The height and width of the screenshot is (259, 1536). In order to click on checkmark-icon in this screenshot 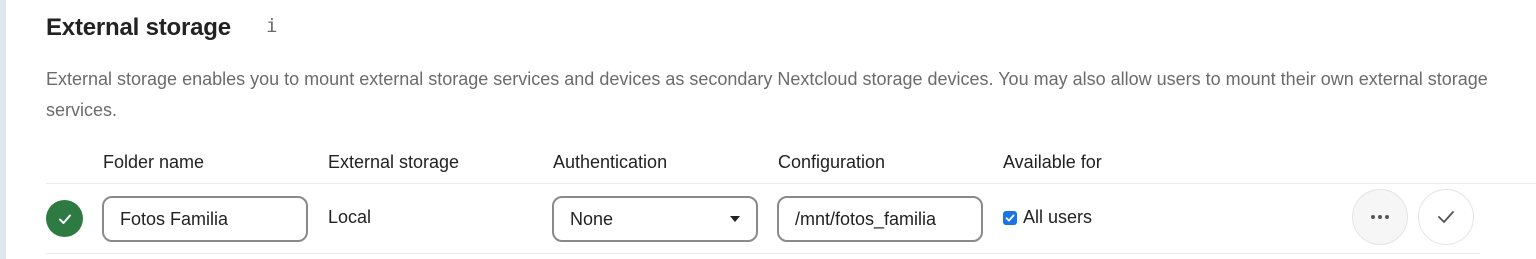, I will do `click(1446, 217)`.